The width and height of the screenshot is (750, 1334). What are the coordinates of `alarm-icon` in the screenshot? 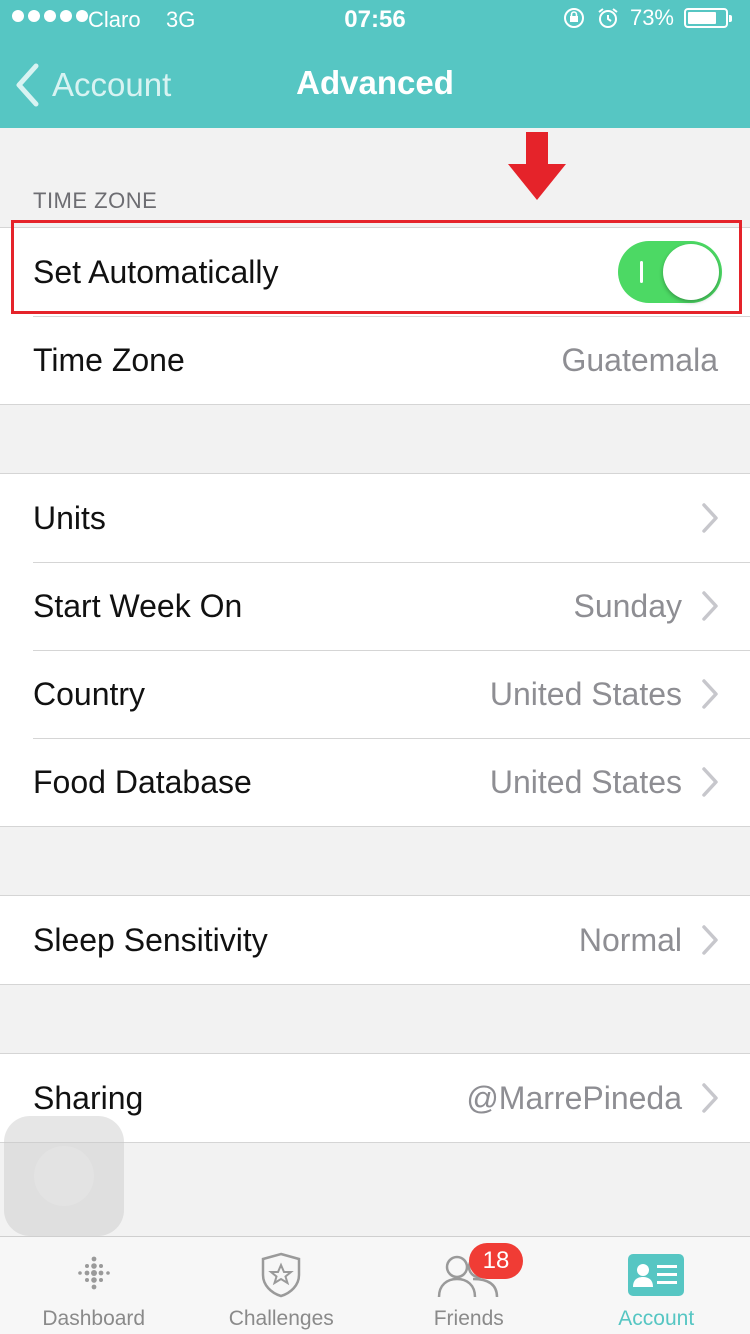 It's located at (608, 18).